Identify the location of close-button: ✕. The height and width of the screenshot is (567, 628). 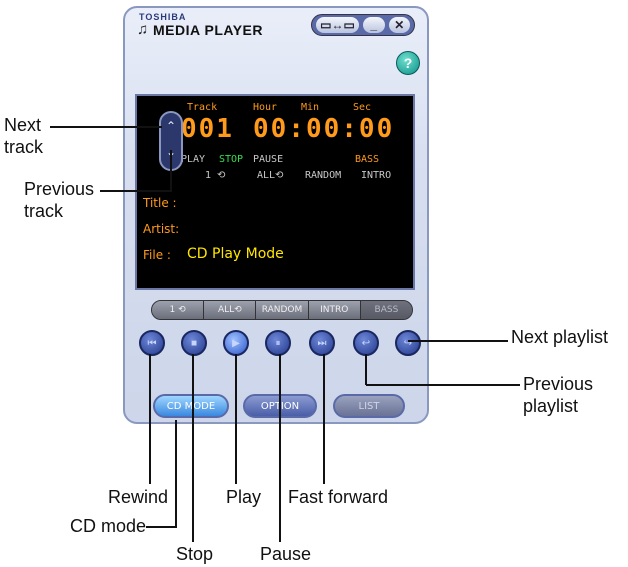
(399, 25).